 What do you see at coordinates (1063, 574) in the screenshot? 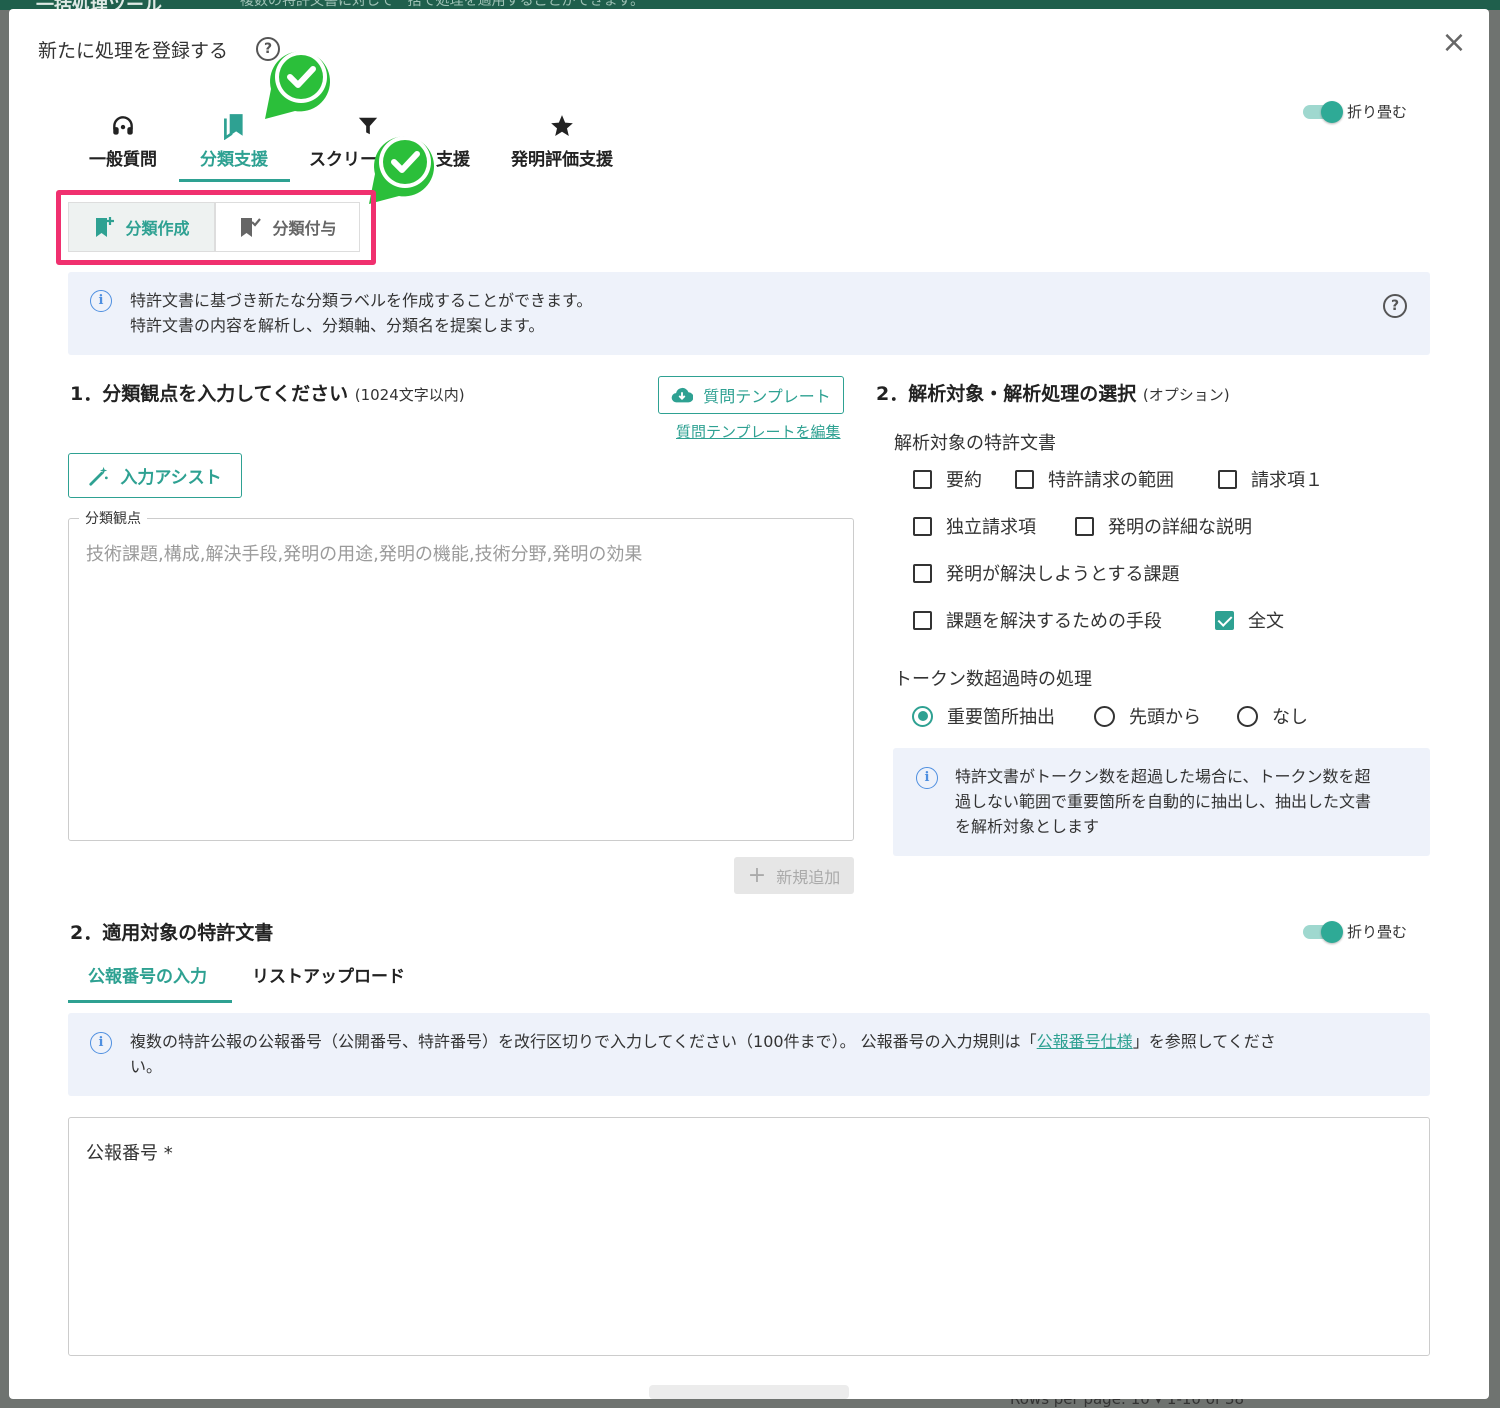
I see `checkbox-label: 発明が解決しようとする課題` at bounding box center [1063, 574].